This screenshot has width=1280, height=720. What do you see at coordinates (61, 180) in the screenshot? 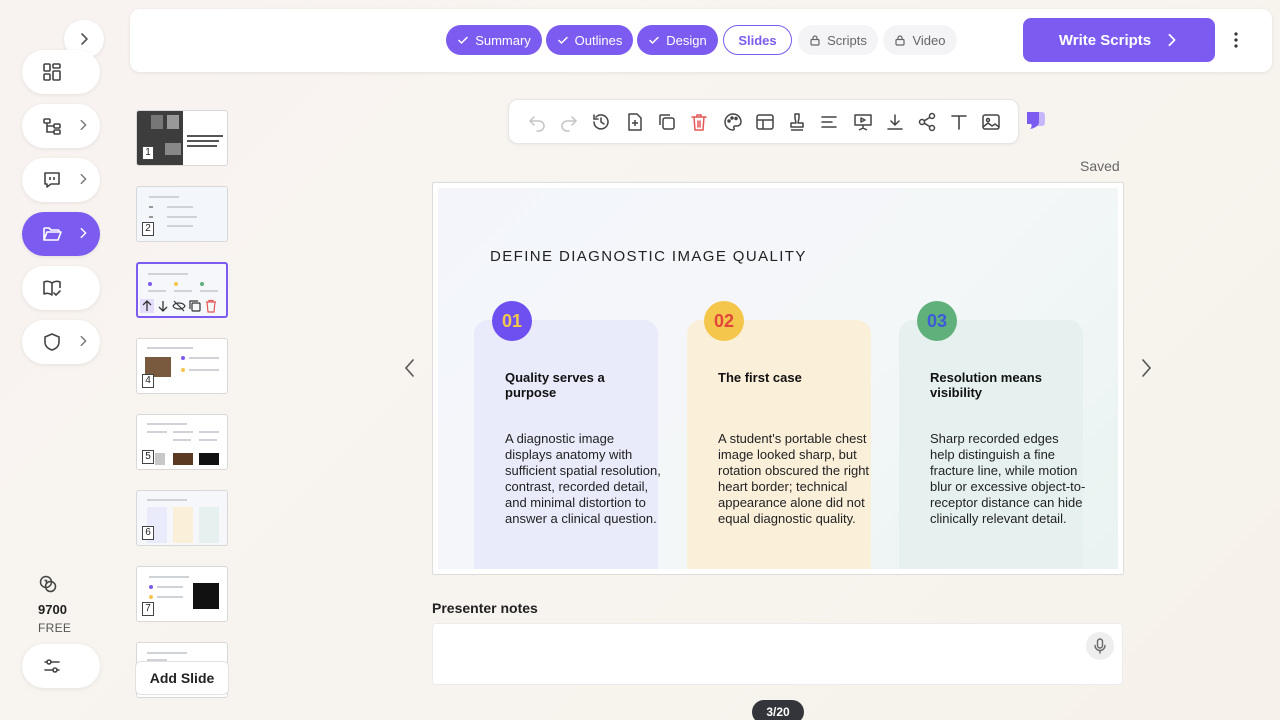
I see `sidebar-item-chat` at bounding box center [61, 180].